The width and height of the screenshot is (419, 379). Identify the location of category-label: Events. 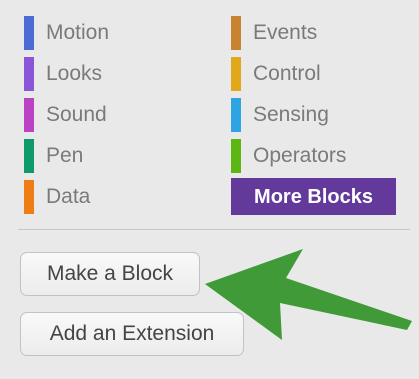
(285, 32).